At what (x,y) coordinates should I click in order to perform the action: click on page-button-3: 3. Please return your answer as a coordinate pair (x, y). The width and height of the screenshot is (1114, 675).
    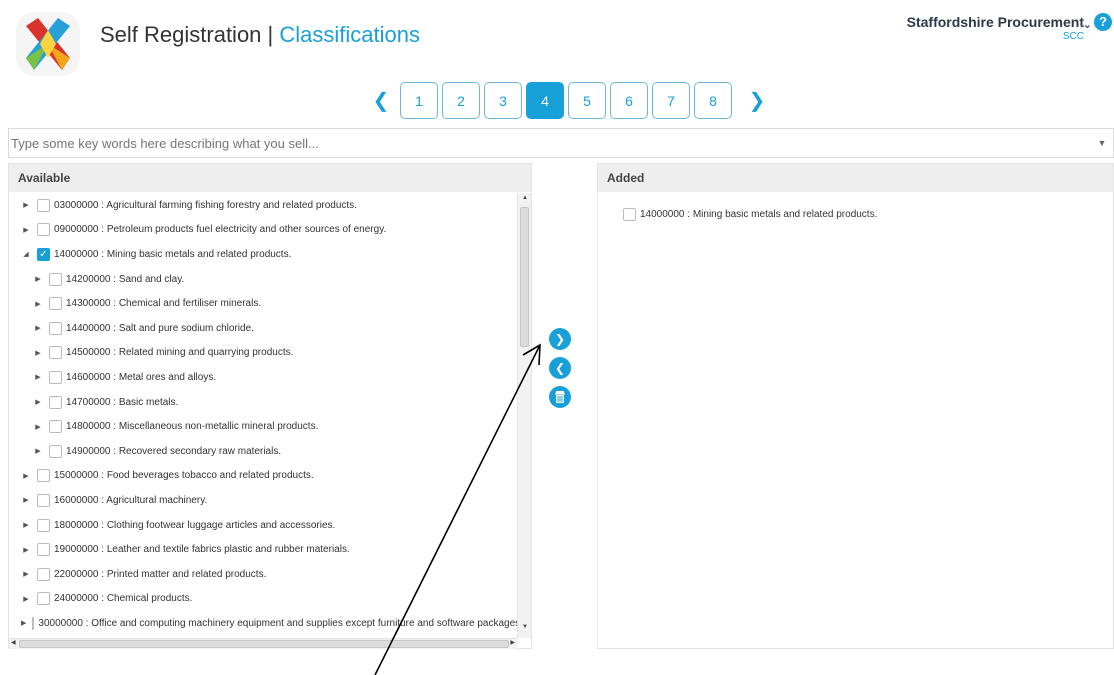
    Looking at the image, I should click on (503, 100).